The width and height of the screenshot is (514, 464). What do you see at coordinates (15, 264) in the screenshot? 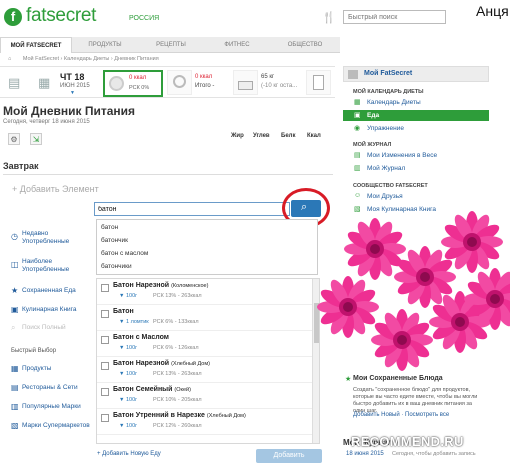
I see `stats-icon: ◫` at bounding box center [15, 264].